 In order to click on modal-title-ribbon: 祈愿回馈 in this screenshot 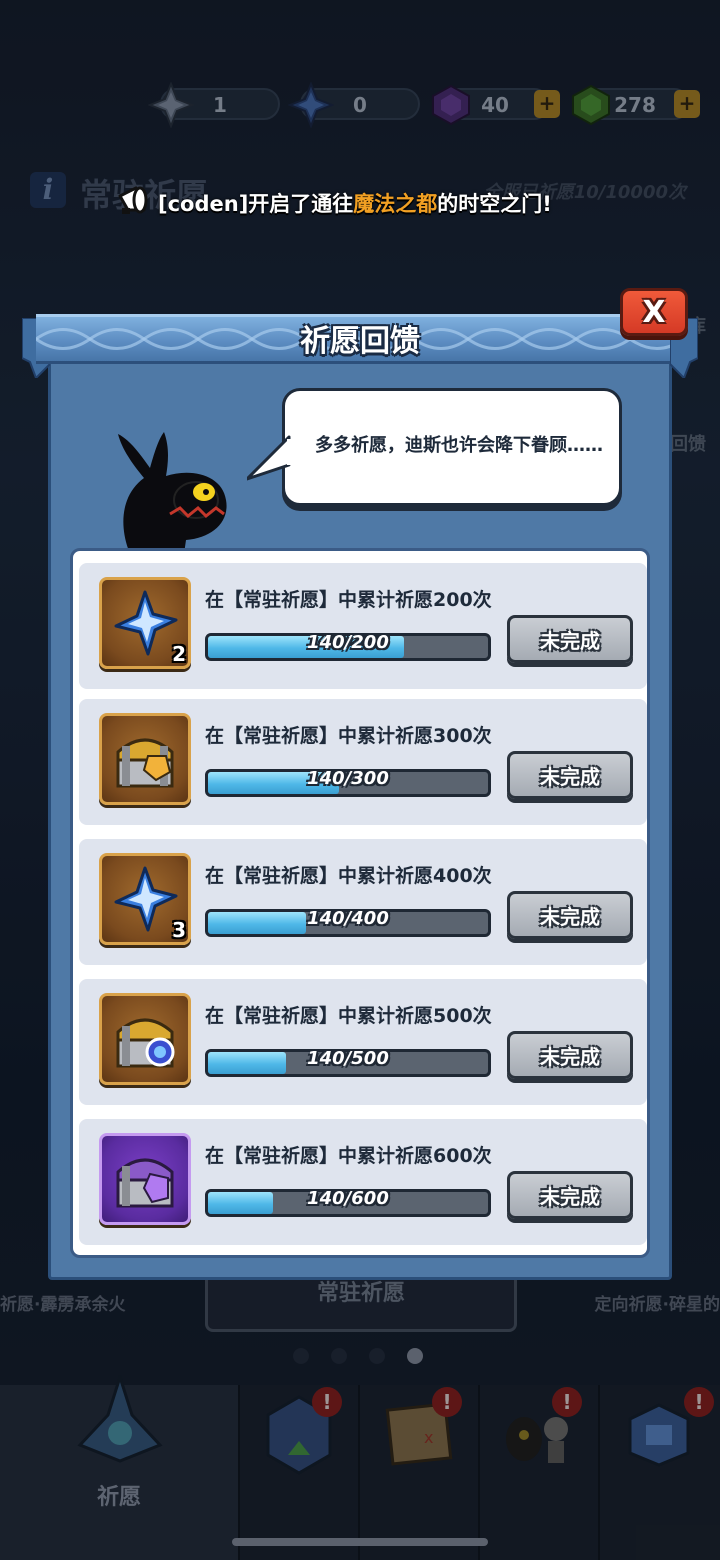, I will do `click(360, 344)`.